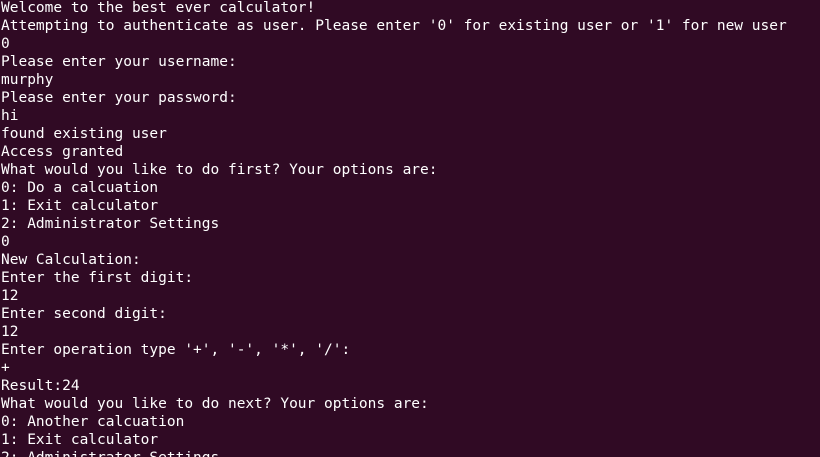 The image size is (820, 457). What do you see at coordinates (110, 224) in the screenshot?
I see `terminal-line-option-admin: 2: Administrator Settings` at bounding box center [110, 224].